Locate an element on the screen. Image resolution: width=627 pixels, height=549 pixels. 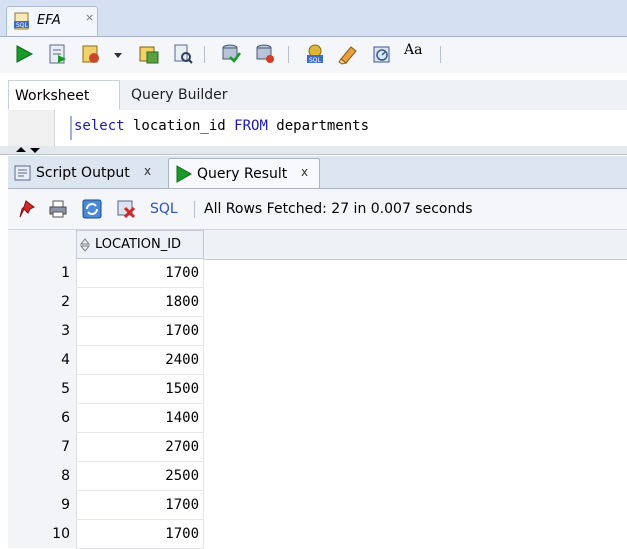
sql-worksheet-icon: SQL is located at coordinates (21, 21).